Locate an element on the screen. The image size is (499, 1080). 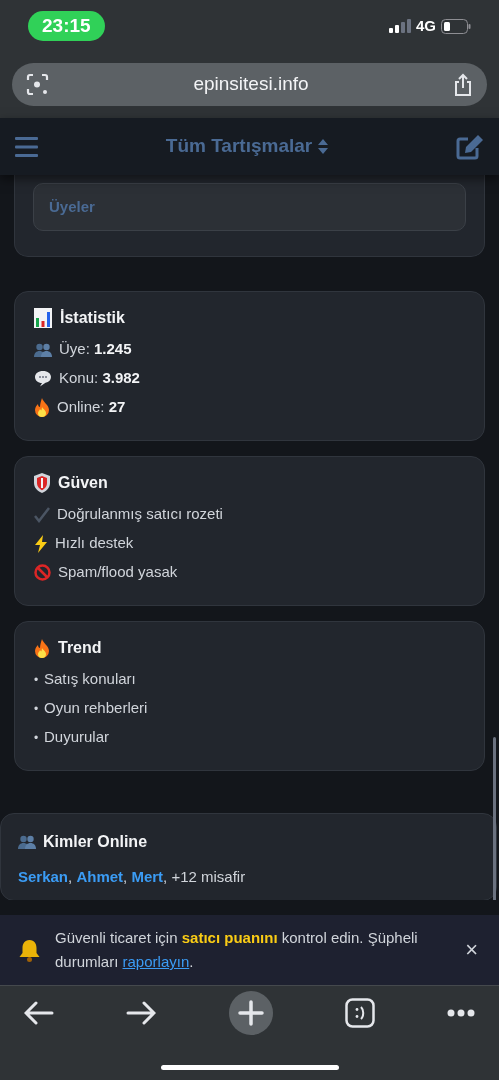
signal-icon is located at coordinates (400, 26).